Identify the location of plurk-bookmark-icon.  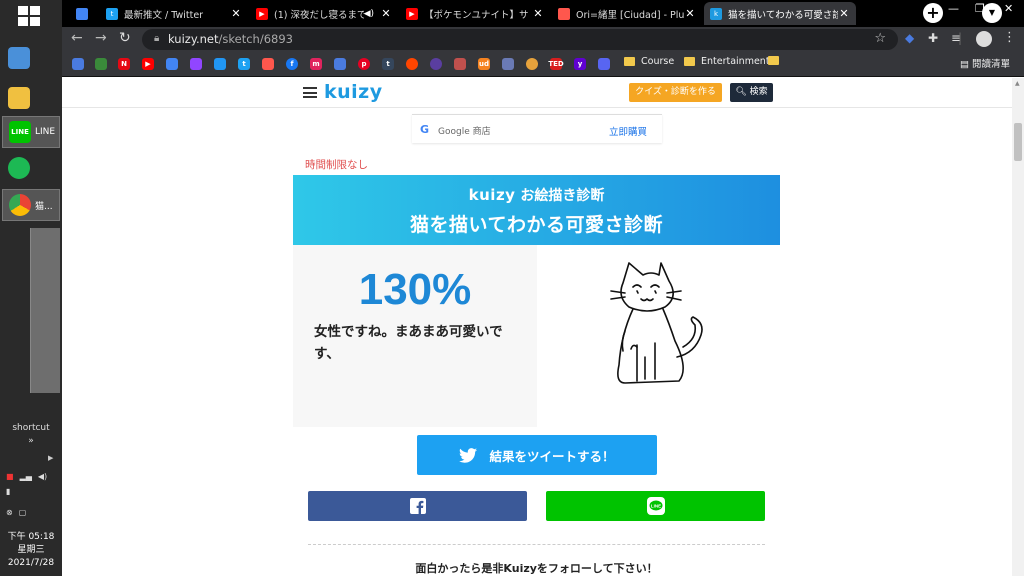
(268, 64).